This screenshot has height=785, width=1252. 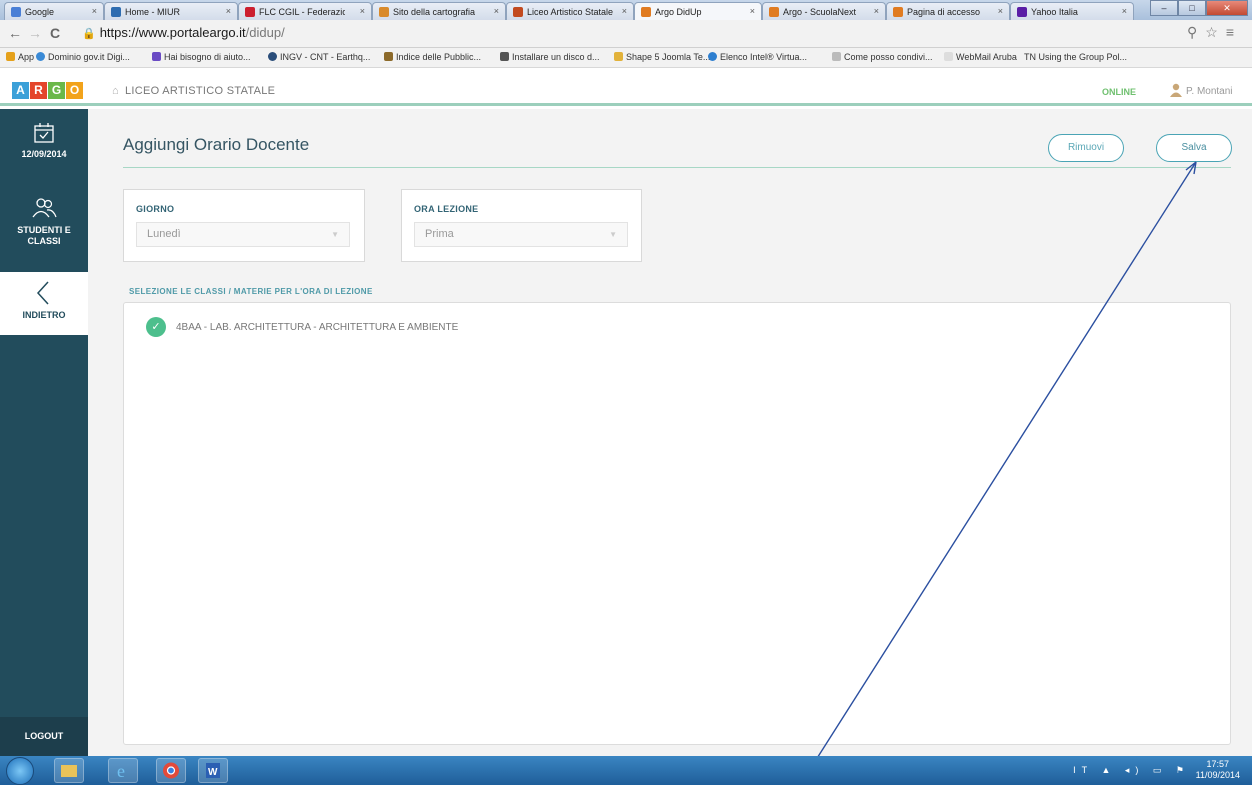 I want to click on svg-text: W, so click(x=213, y=772).